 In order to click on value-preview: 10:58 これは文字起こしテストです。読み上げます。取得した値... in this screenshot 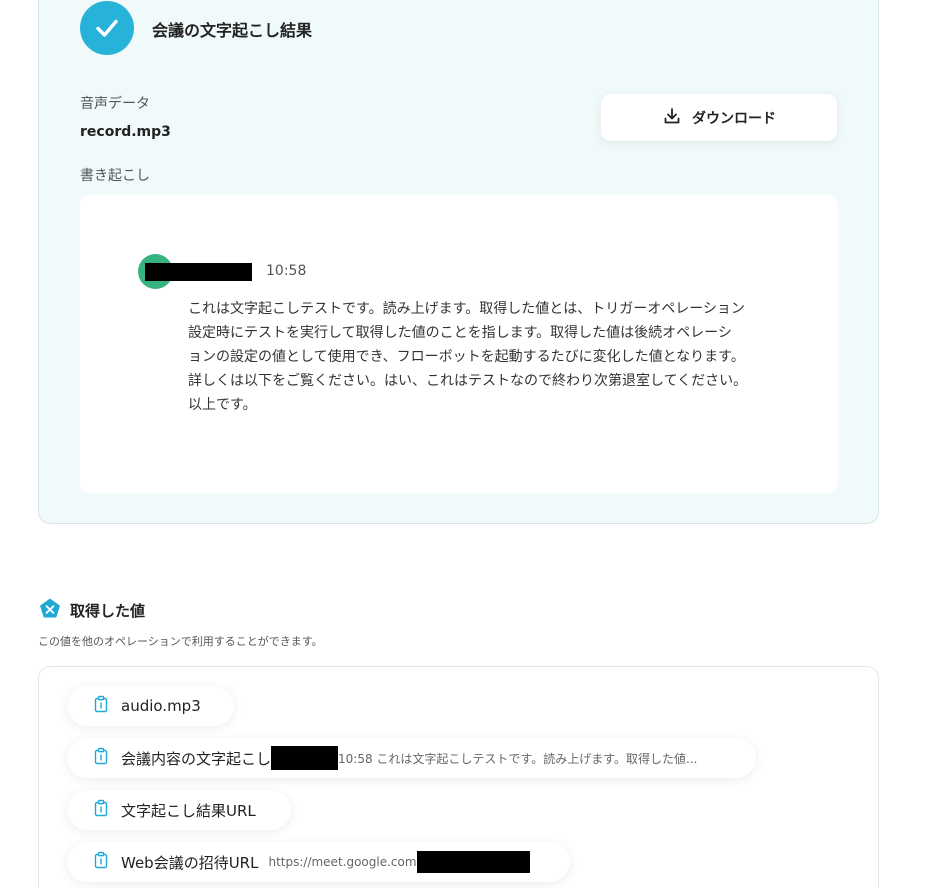, I will do `click(518, 758)`.